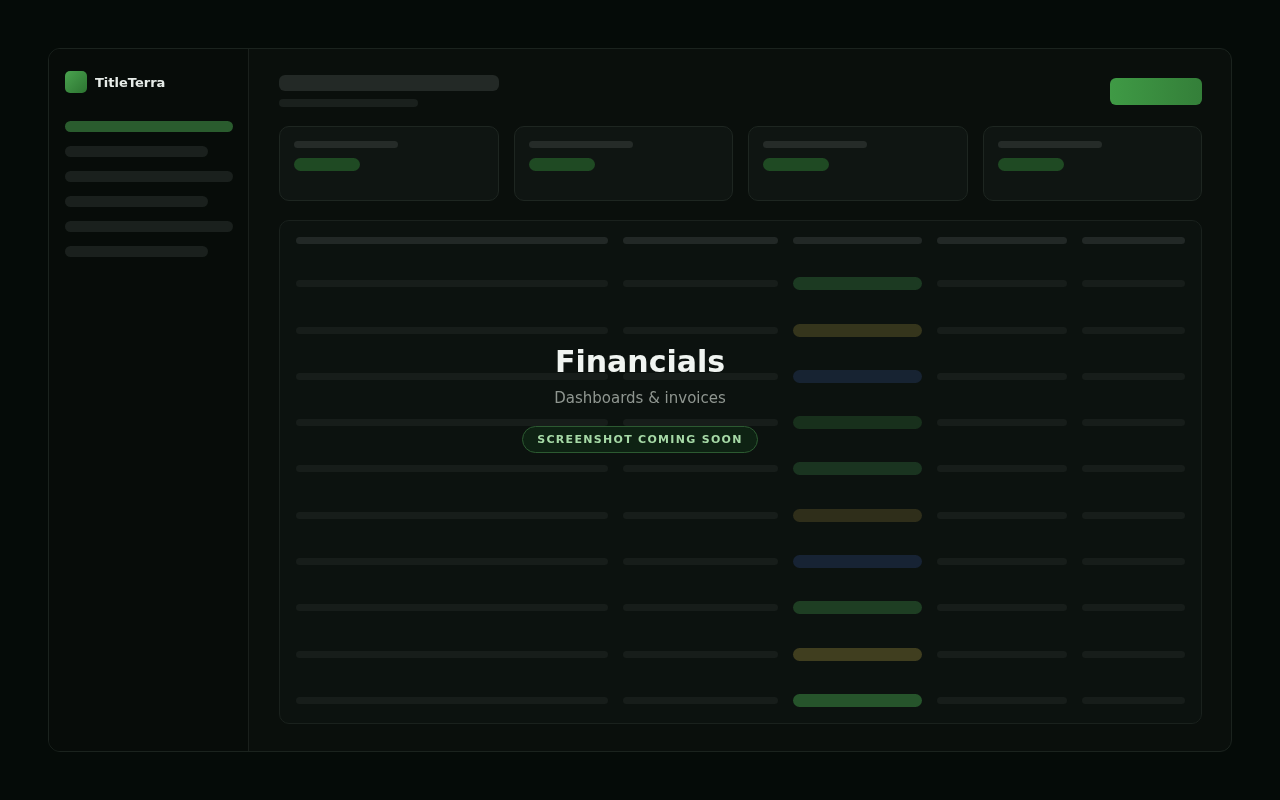 This screenshot has height=800, width=1280. I want to click on nav-item-placeholder, so click(149, 126).